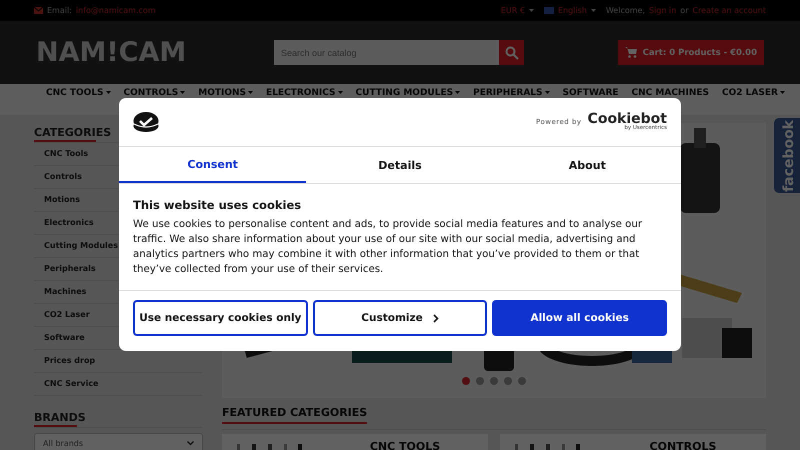 The image size is (800, 450). I want to click on nav-item: SOFTWARE, so click(590, 93).